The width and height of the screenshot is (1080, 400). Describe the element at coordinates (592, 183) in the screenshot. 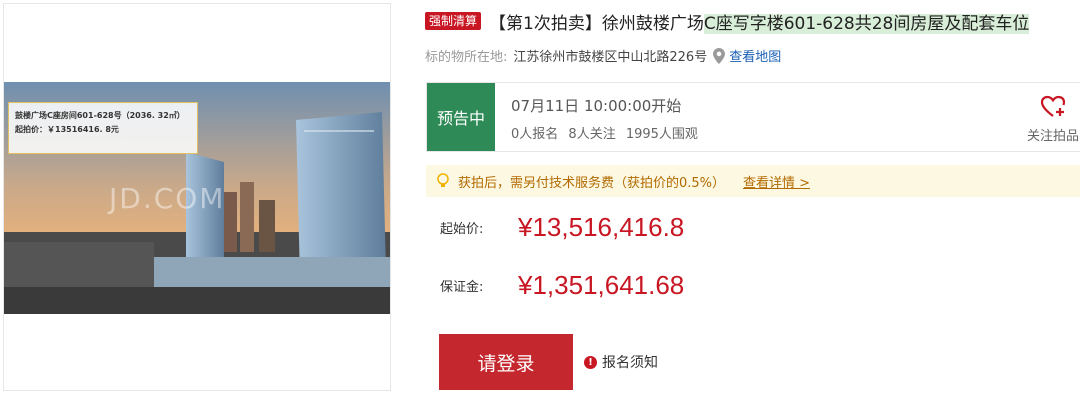

I see `notice-text: 获拍后，需另付技术服务费（获拍价的0.5%）` at that location.